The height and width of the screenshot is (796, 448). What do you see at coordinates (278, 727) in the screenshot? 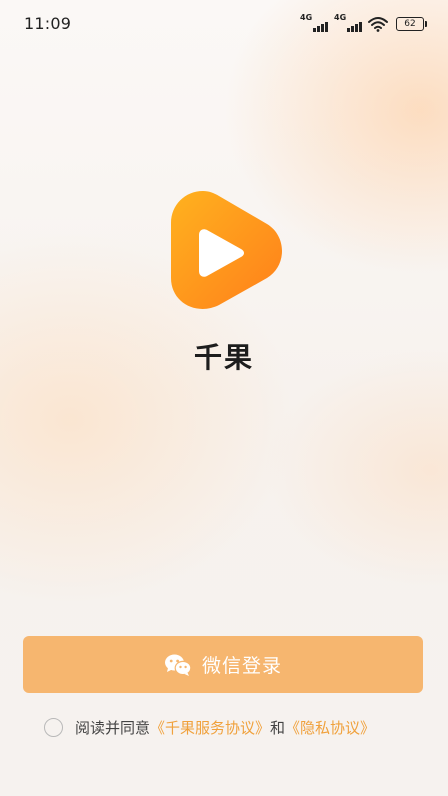
I see `agreement-conjunction: 和` at bounding box center [278, 727].